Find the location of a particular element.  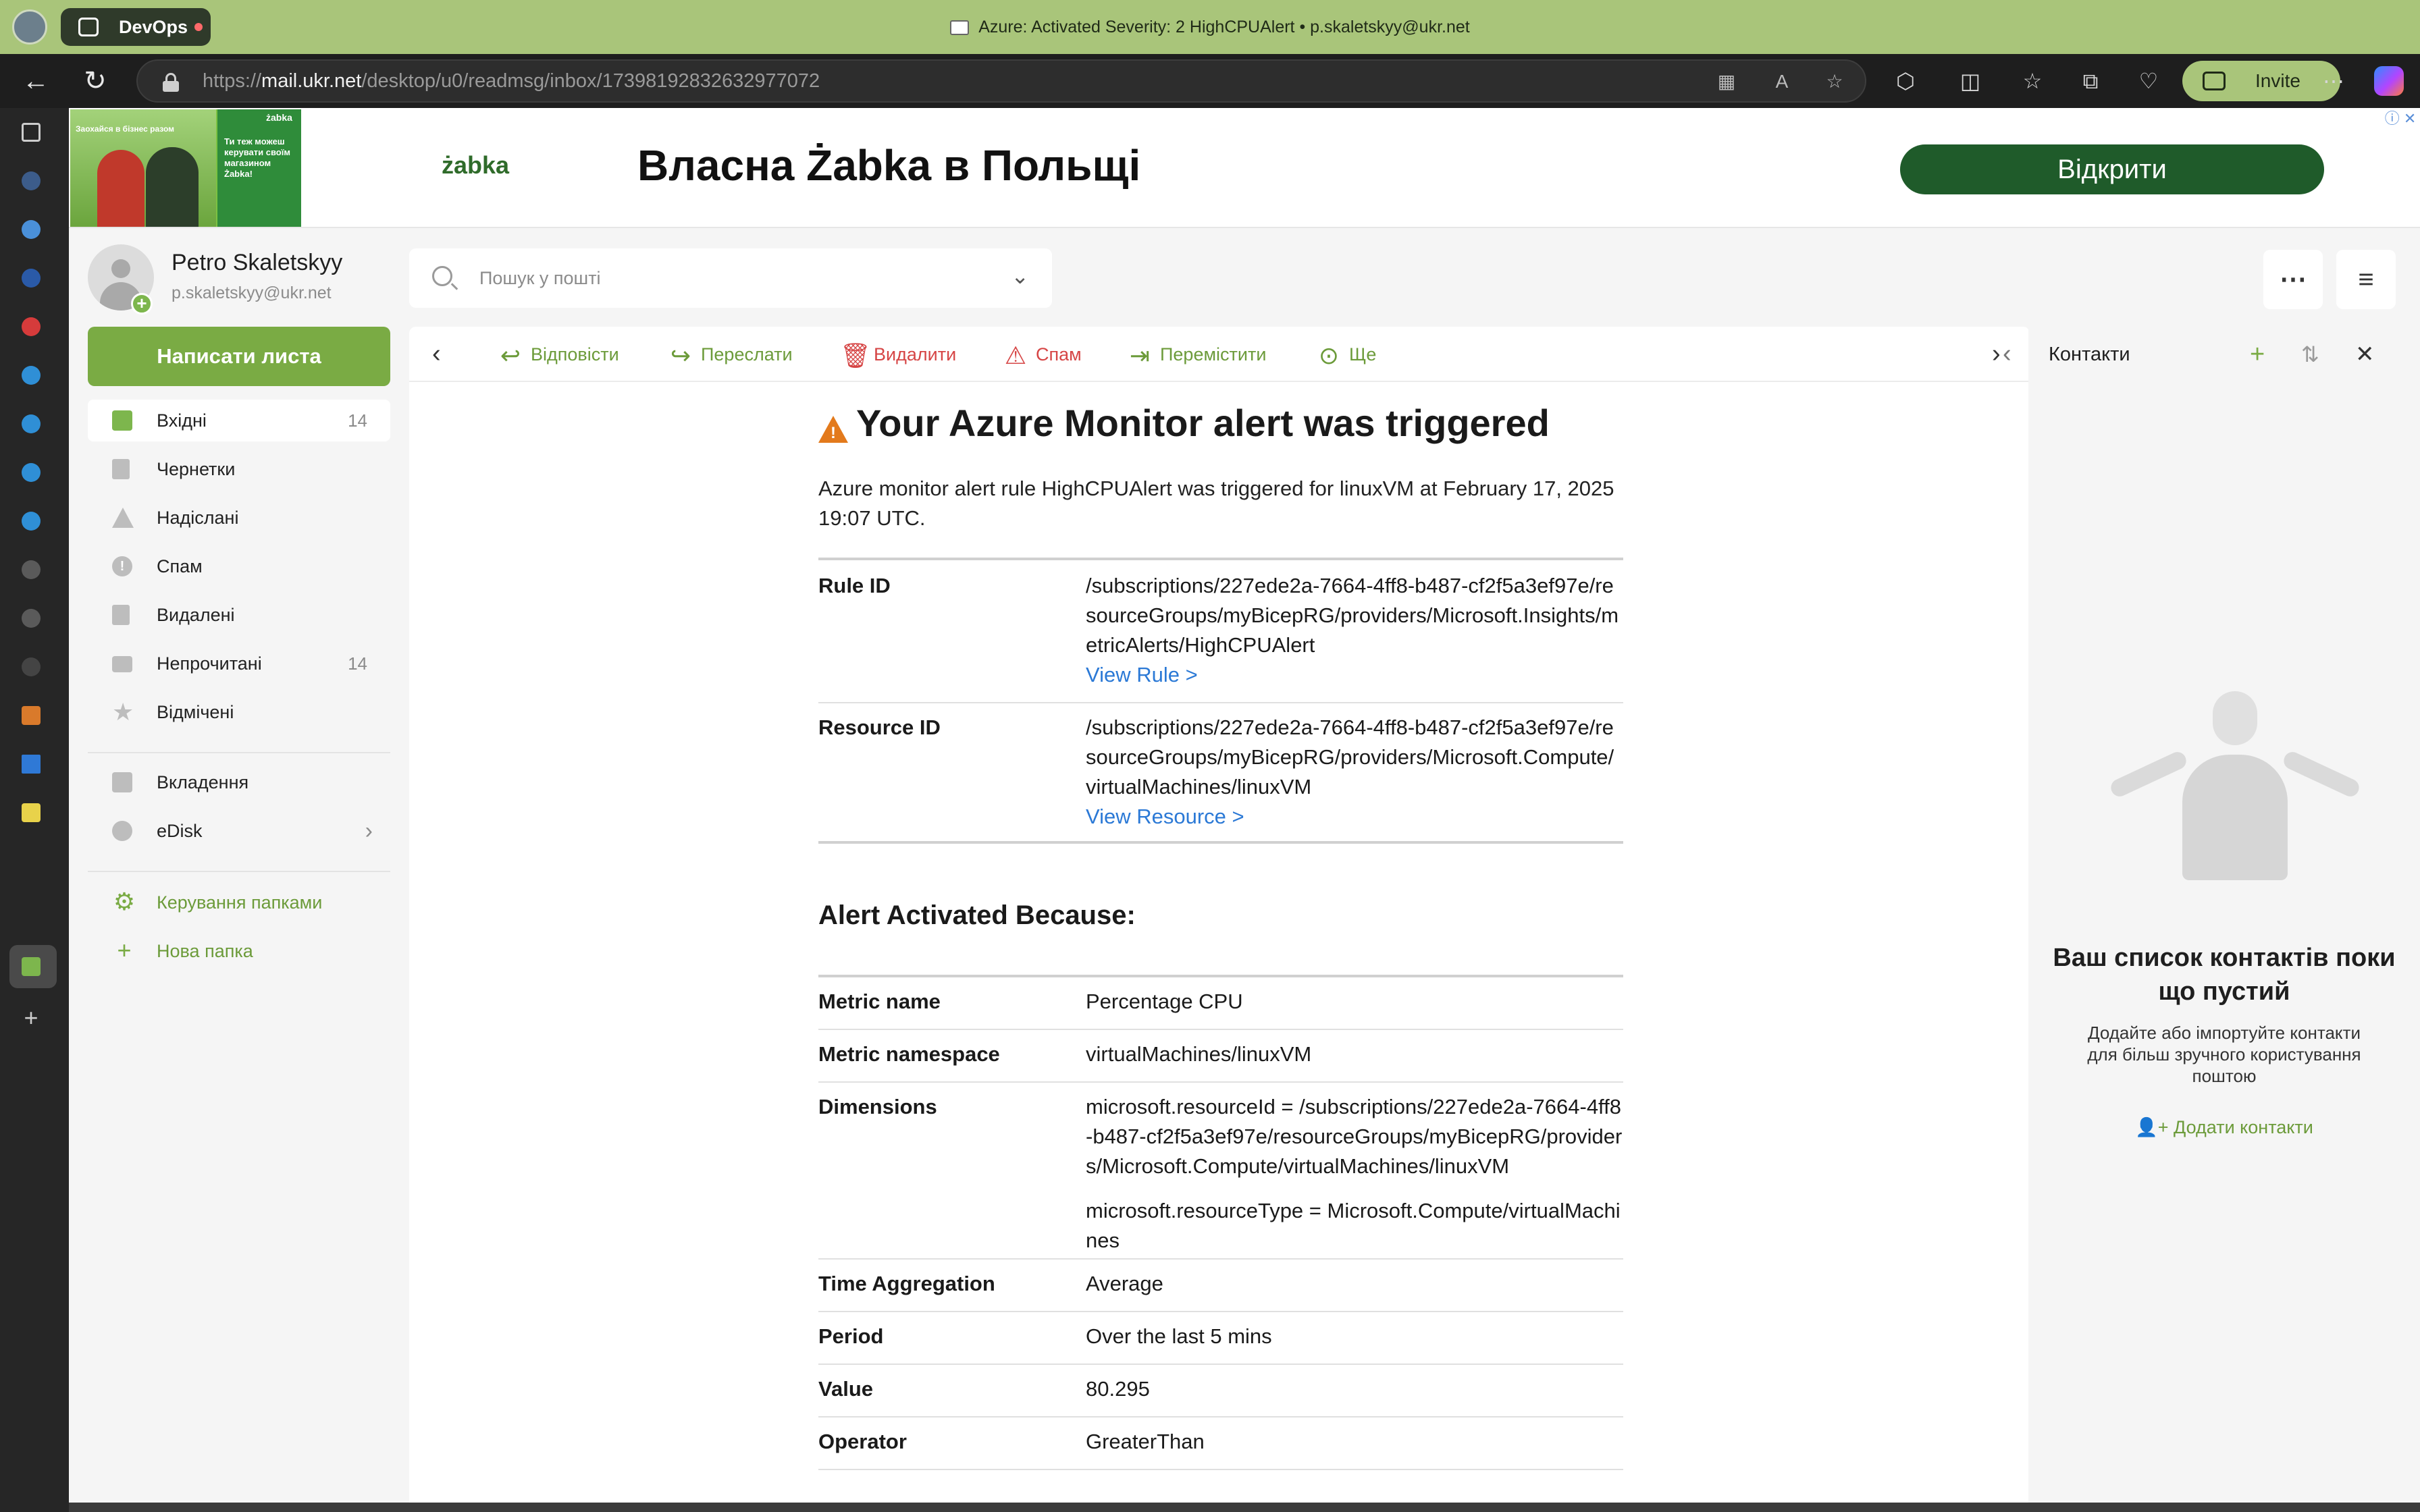

folder-trash: Видалені is located at coordinates (239, 615).